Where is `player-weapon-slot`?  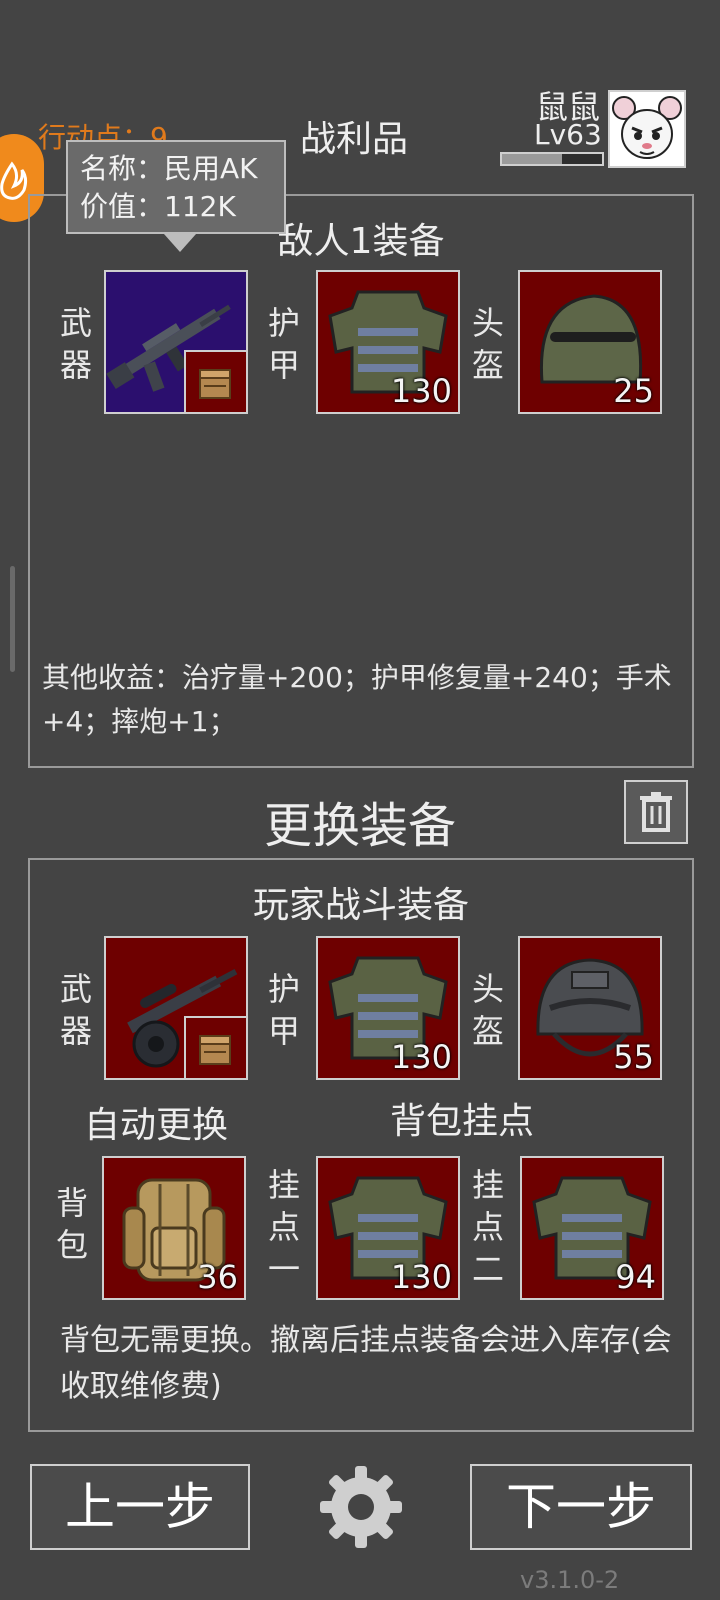
player-weapon-slot is located at coordinates (176, 1008).